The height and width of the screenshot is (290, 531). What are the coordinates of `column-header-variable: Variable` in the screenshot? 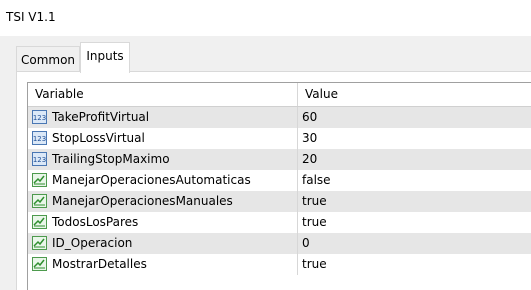 It's located at (59, 94).